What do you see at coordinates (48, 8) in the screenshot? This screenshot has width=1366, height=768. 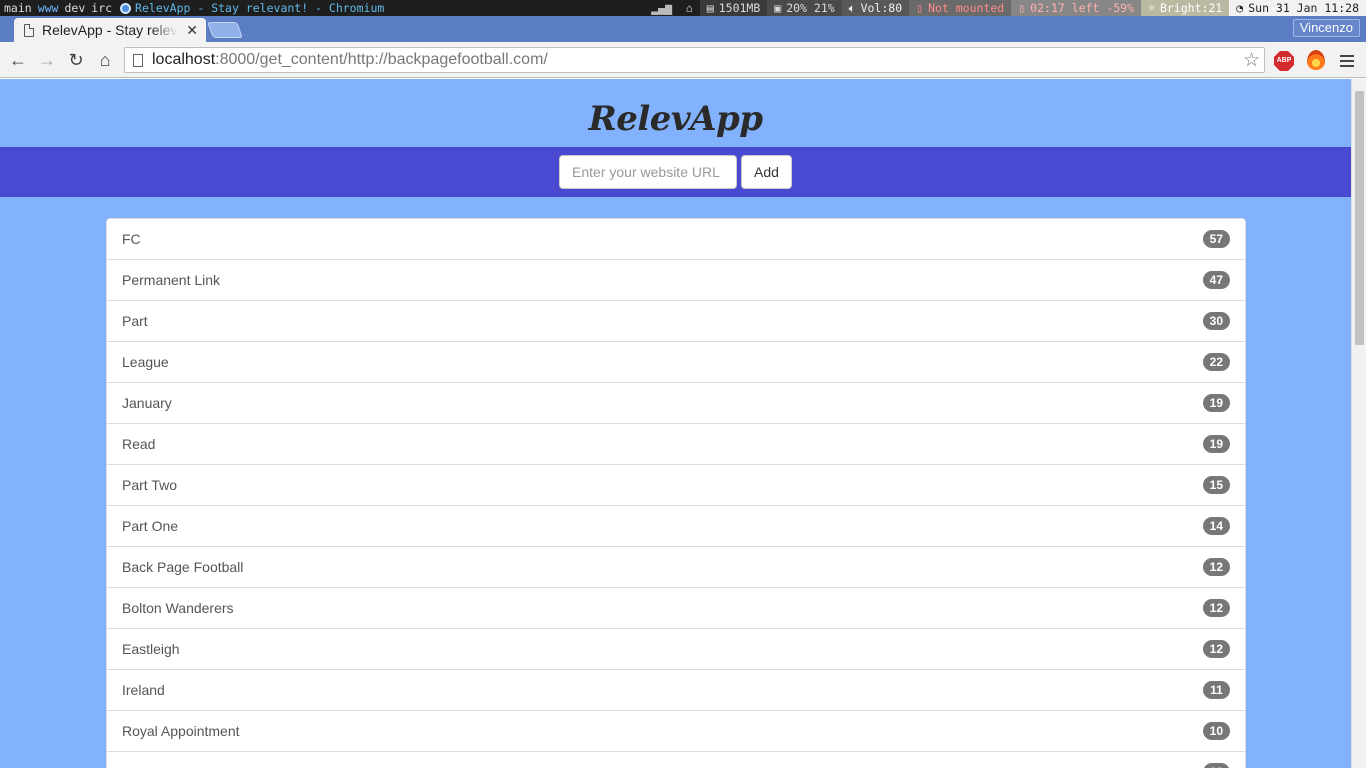 I see `workspace-www: www` at bounding box center [48, 8].